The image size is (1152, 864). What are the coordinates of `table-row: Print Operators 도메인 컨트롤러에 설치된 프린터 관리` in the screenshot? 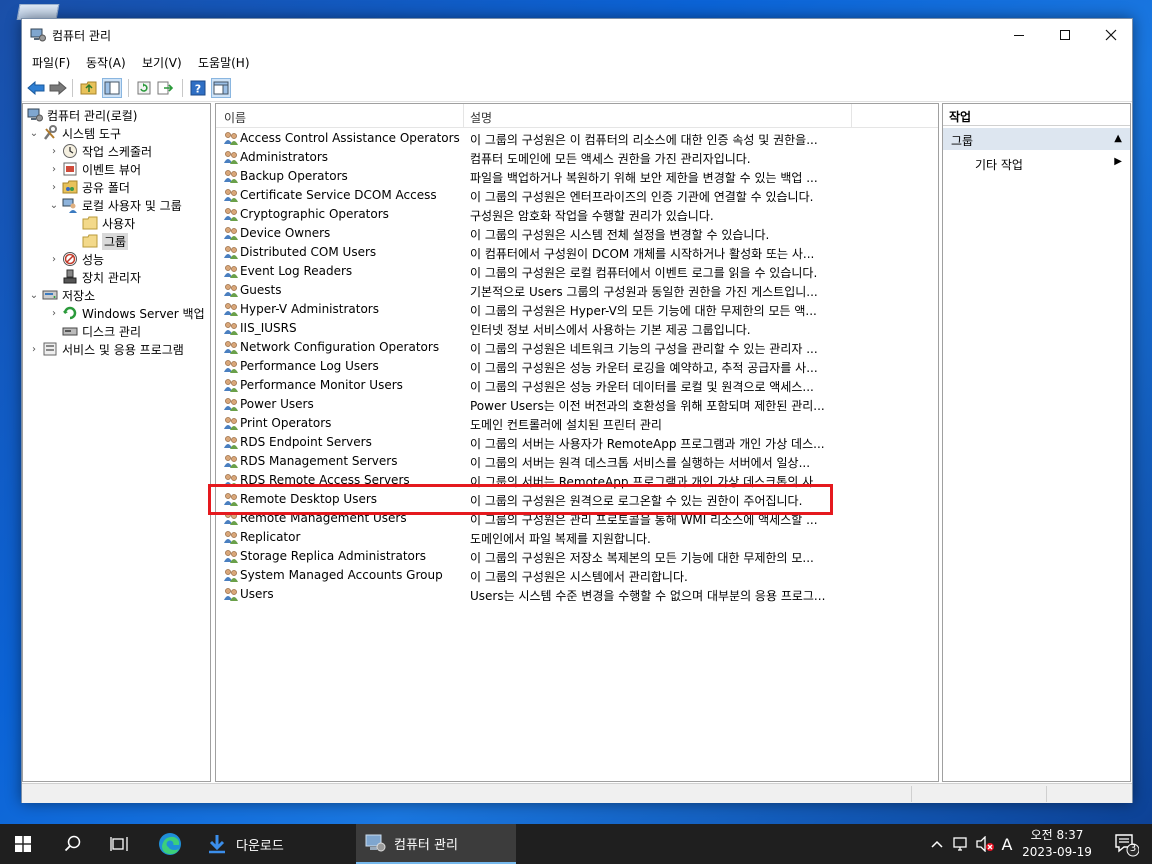 It's located at (577, 423).